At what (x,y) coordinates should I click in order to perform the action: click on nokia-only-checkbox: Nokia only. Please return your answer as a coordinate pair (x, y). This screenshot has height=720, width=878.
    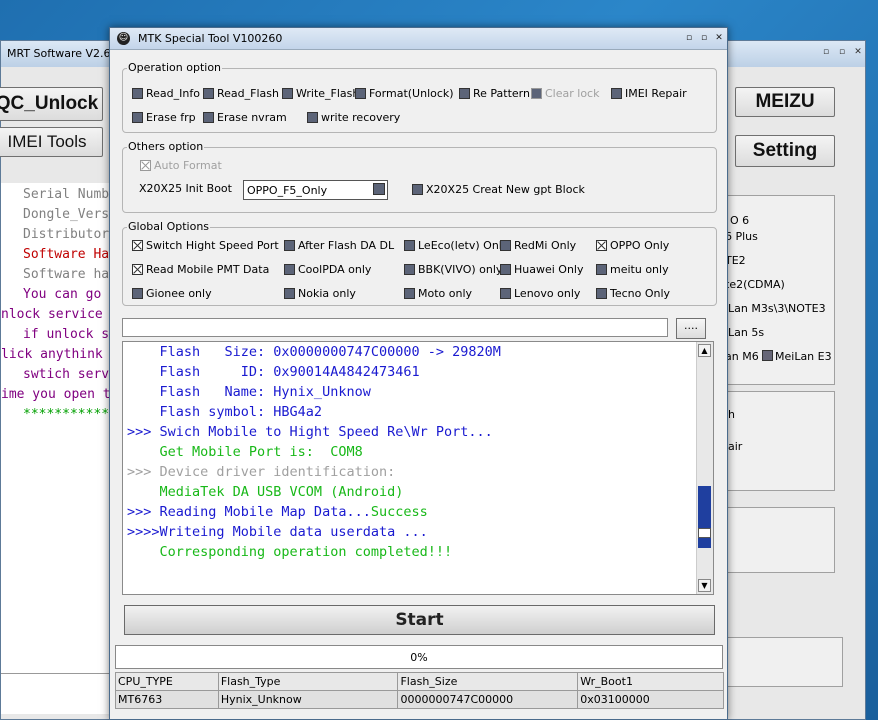
    Looking at the image, I should click on (320, 293).